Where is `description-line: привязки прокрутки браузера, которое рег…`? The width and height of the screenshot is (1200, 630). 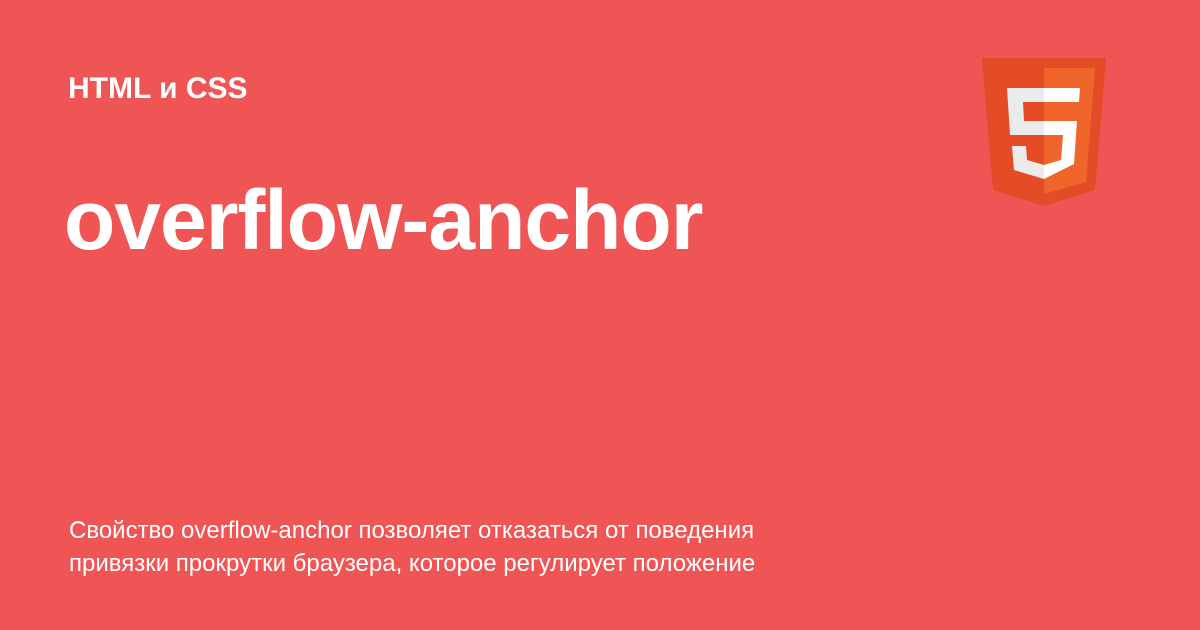
description-line: привязки прокрутки браузера, которое рег… is located at coordinates (412, 563).